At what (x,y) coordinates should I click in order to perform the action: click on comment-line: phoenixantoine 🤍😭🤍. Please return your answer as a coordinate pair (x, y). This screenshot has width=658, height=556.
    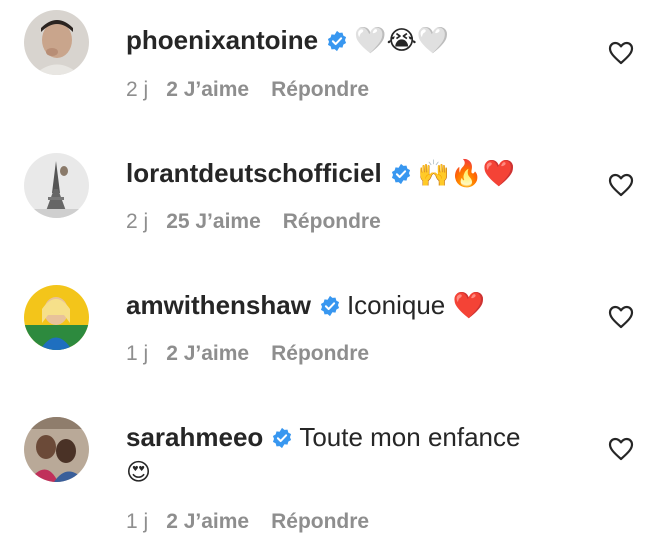
    Looking at the image, I should click on (357, 40).